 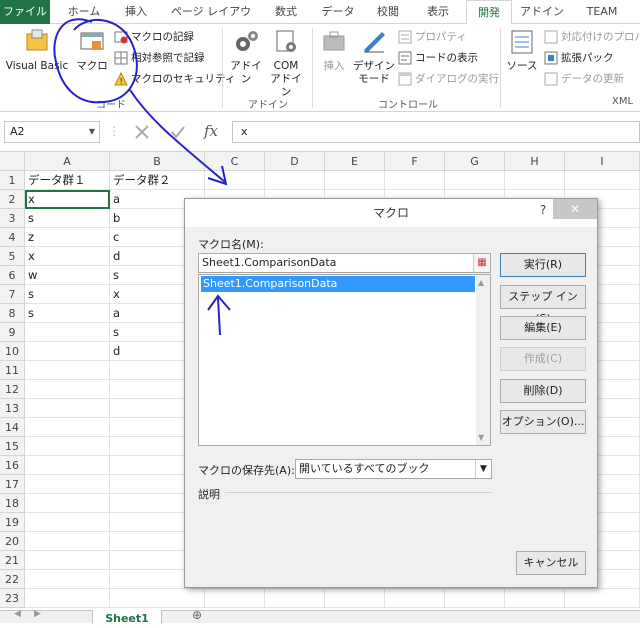 I want to click on expansion-pack-button: 拡張パック, so click(x=579, y=58).